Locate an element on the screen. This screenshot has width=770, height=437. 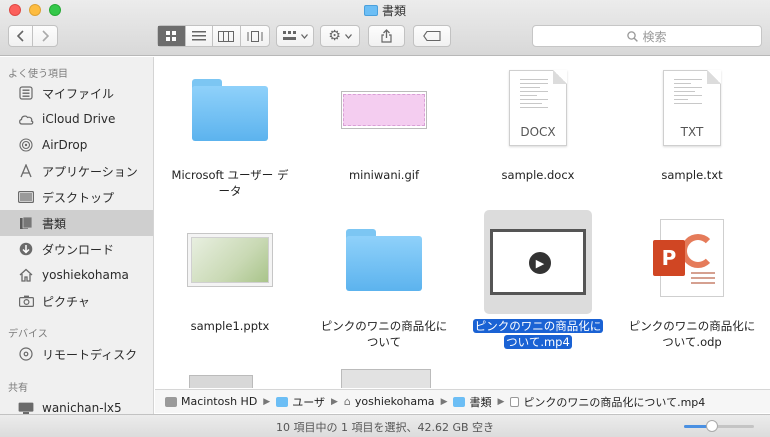
back-button is located at coordinates (21, 36).